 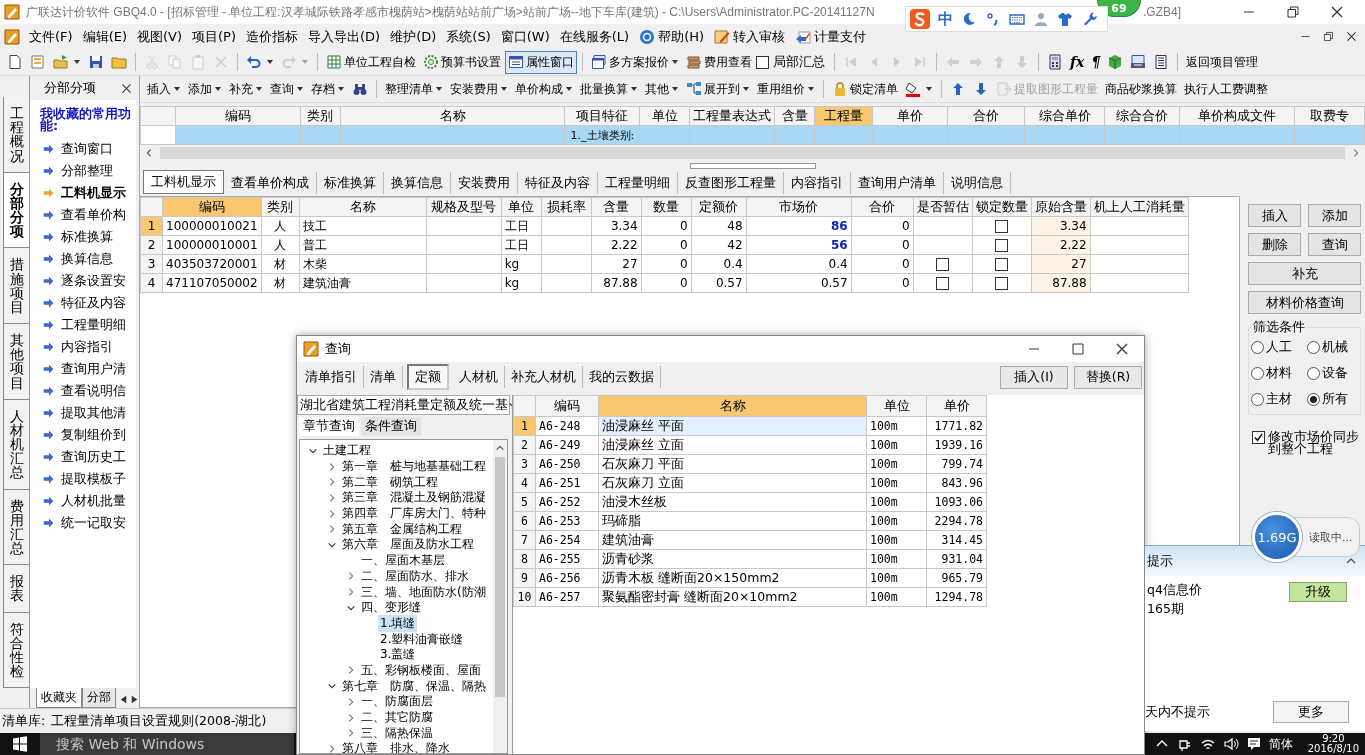 What do you see at coordinates (16, 589) in the screenshot?
I see `side-tab: 报表` at bounding box center [16, 589].